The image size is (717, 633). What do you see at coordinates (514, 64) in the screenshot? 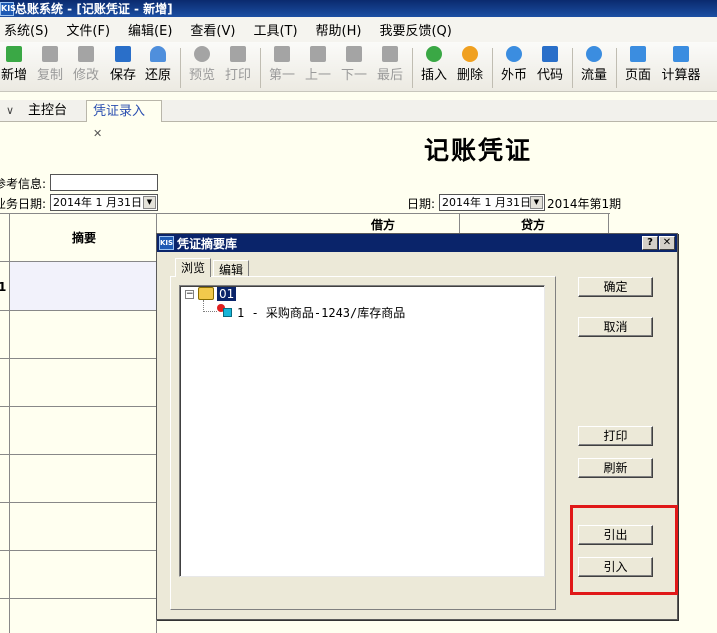
I see `foreign-currency-button: 外币` at bounding box center [514, 64].